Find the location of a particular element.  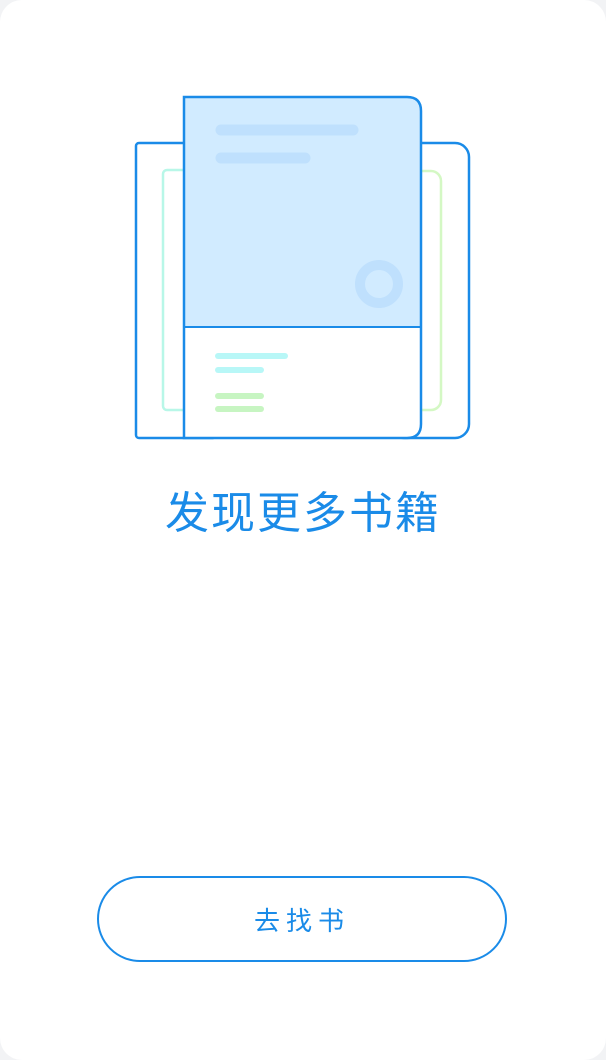

front-book is located at coordinates (302, 267).